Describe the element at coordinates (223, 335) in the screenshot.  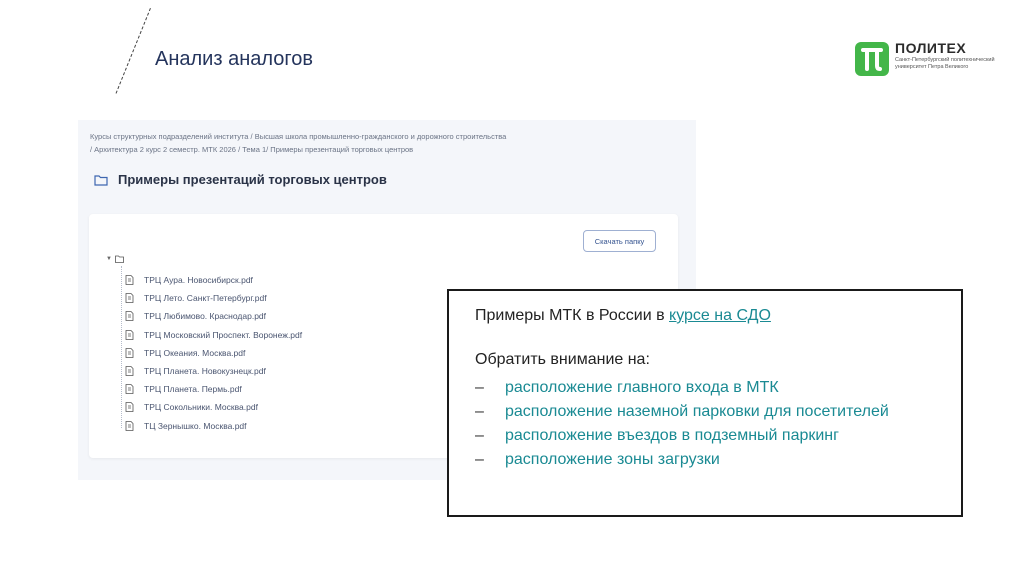
I see `file-name: ТРЦ Московский Проспект. Воронеж.pdf` at that location.